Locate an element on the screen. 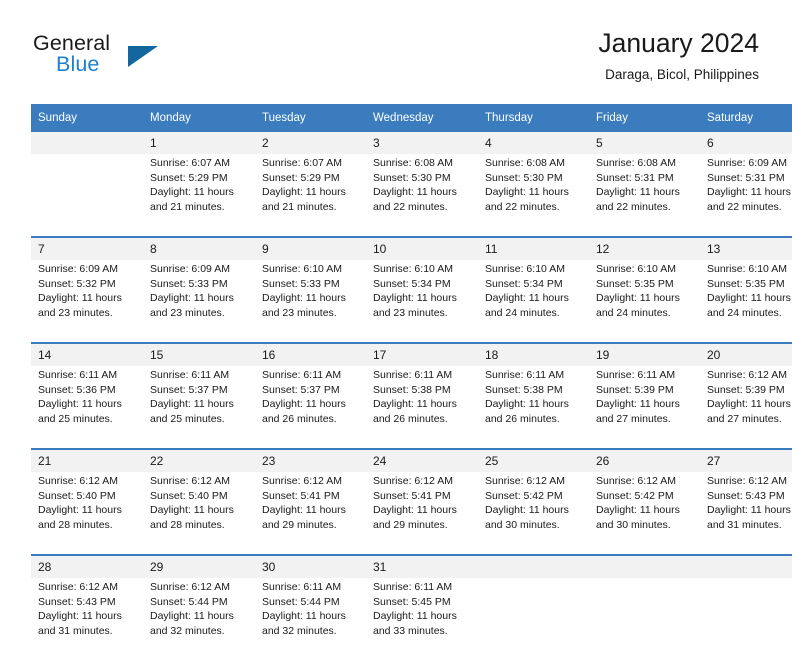 Image resolution: width=792 pixels, height=652 pixels. day-cell-empty is located at coordinates (746, 615).